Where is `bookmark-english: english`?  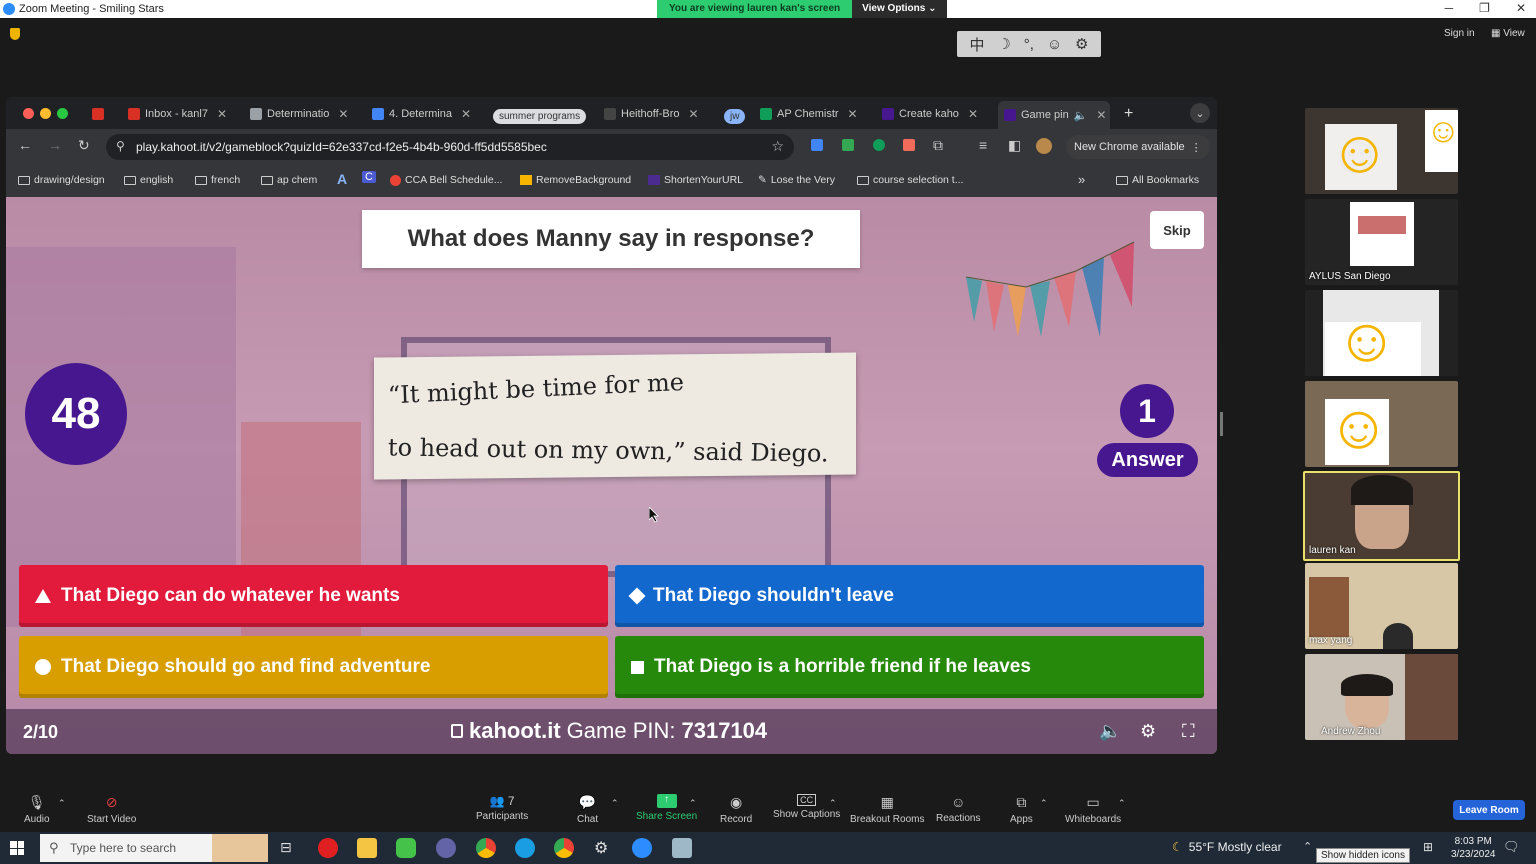 bookmark-english: english is located at coordinates (148, 180).